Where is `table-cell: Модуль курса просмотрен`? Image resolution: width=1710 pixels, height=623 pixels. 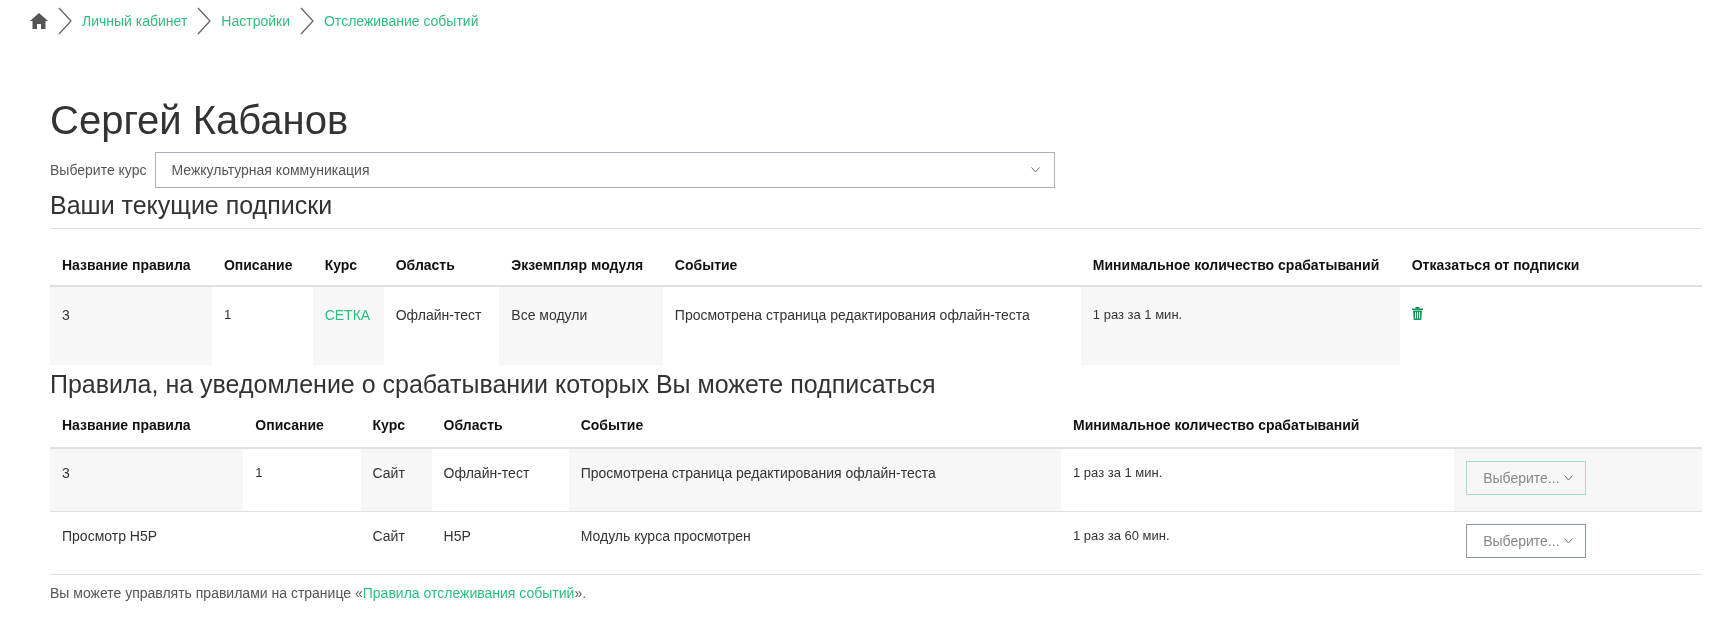
table-cell: Модуль курса просмотрен is located at coordinates (814, 543).